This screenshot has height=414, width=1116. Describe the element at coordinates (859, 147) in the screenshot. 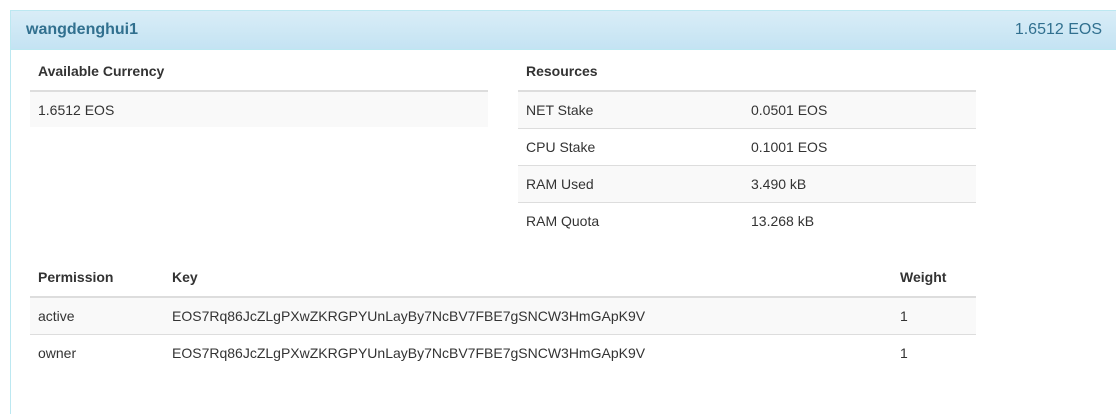

I see `resource-value: 0.1001 EOS` at that location.